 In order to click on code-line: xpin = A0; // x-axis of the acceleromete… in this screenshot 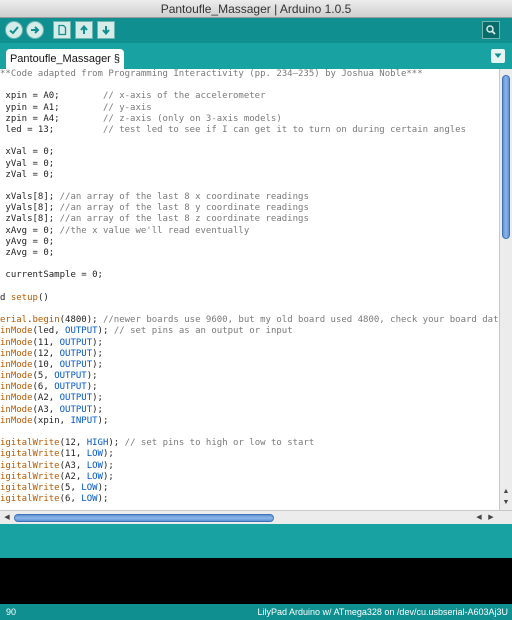, I will do `click(249, 96)`.